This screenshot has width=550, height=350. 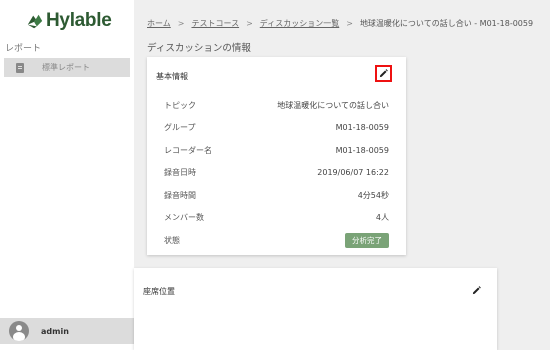 I want to click on info-row-recorder: レコーダー名 M01-18-0059, so click(x=276, y=150).